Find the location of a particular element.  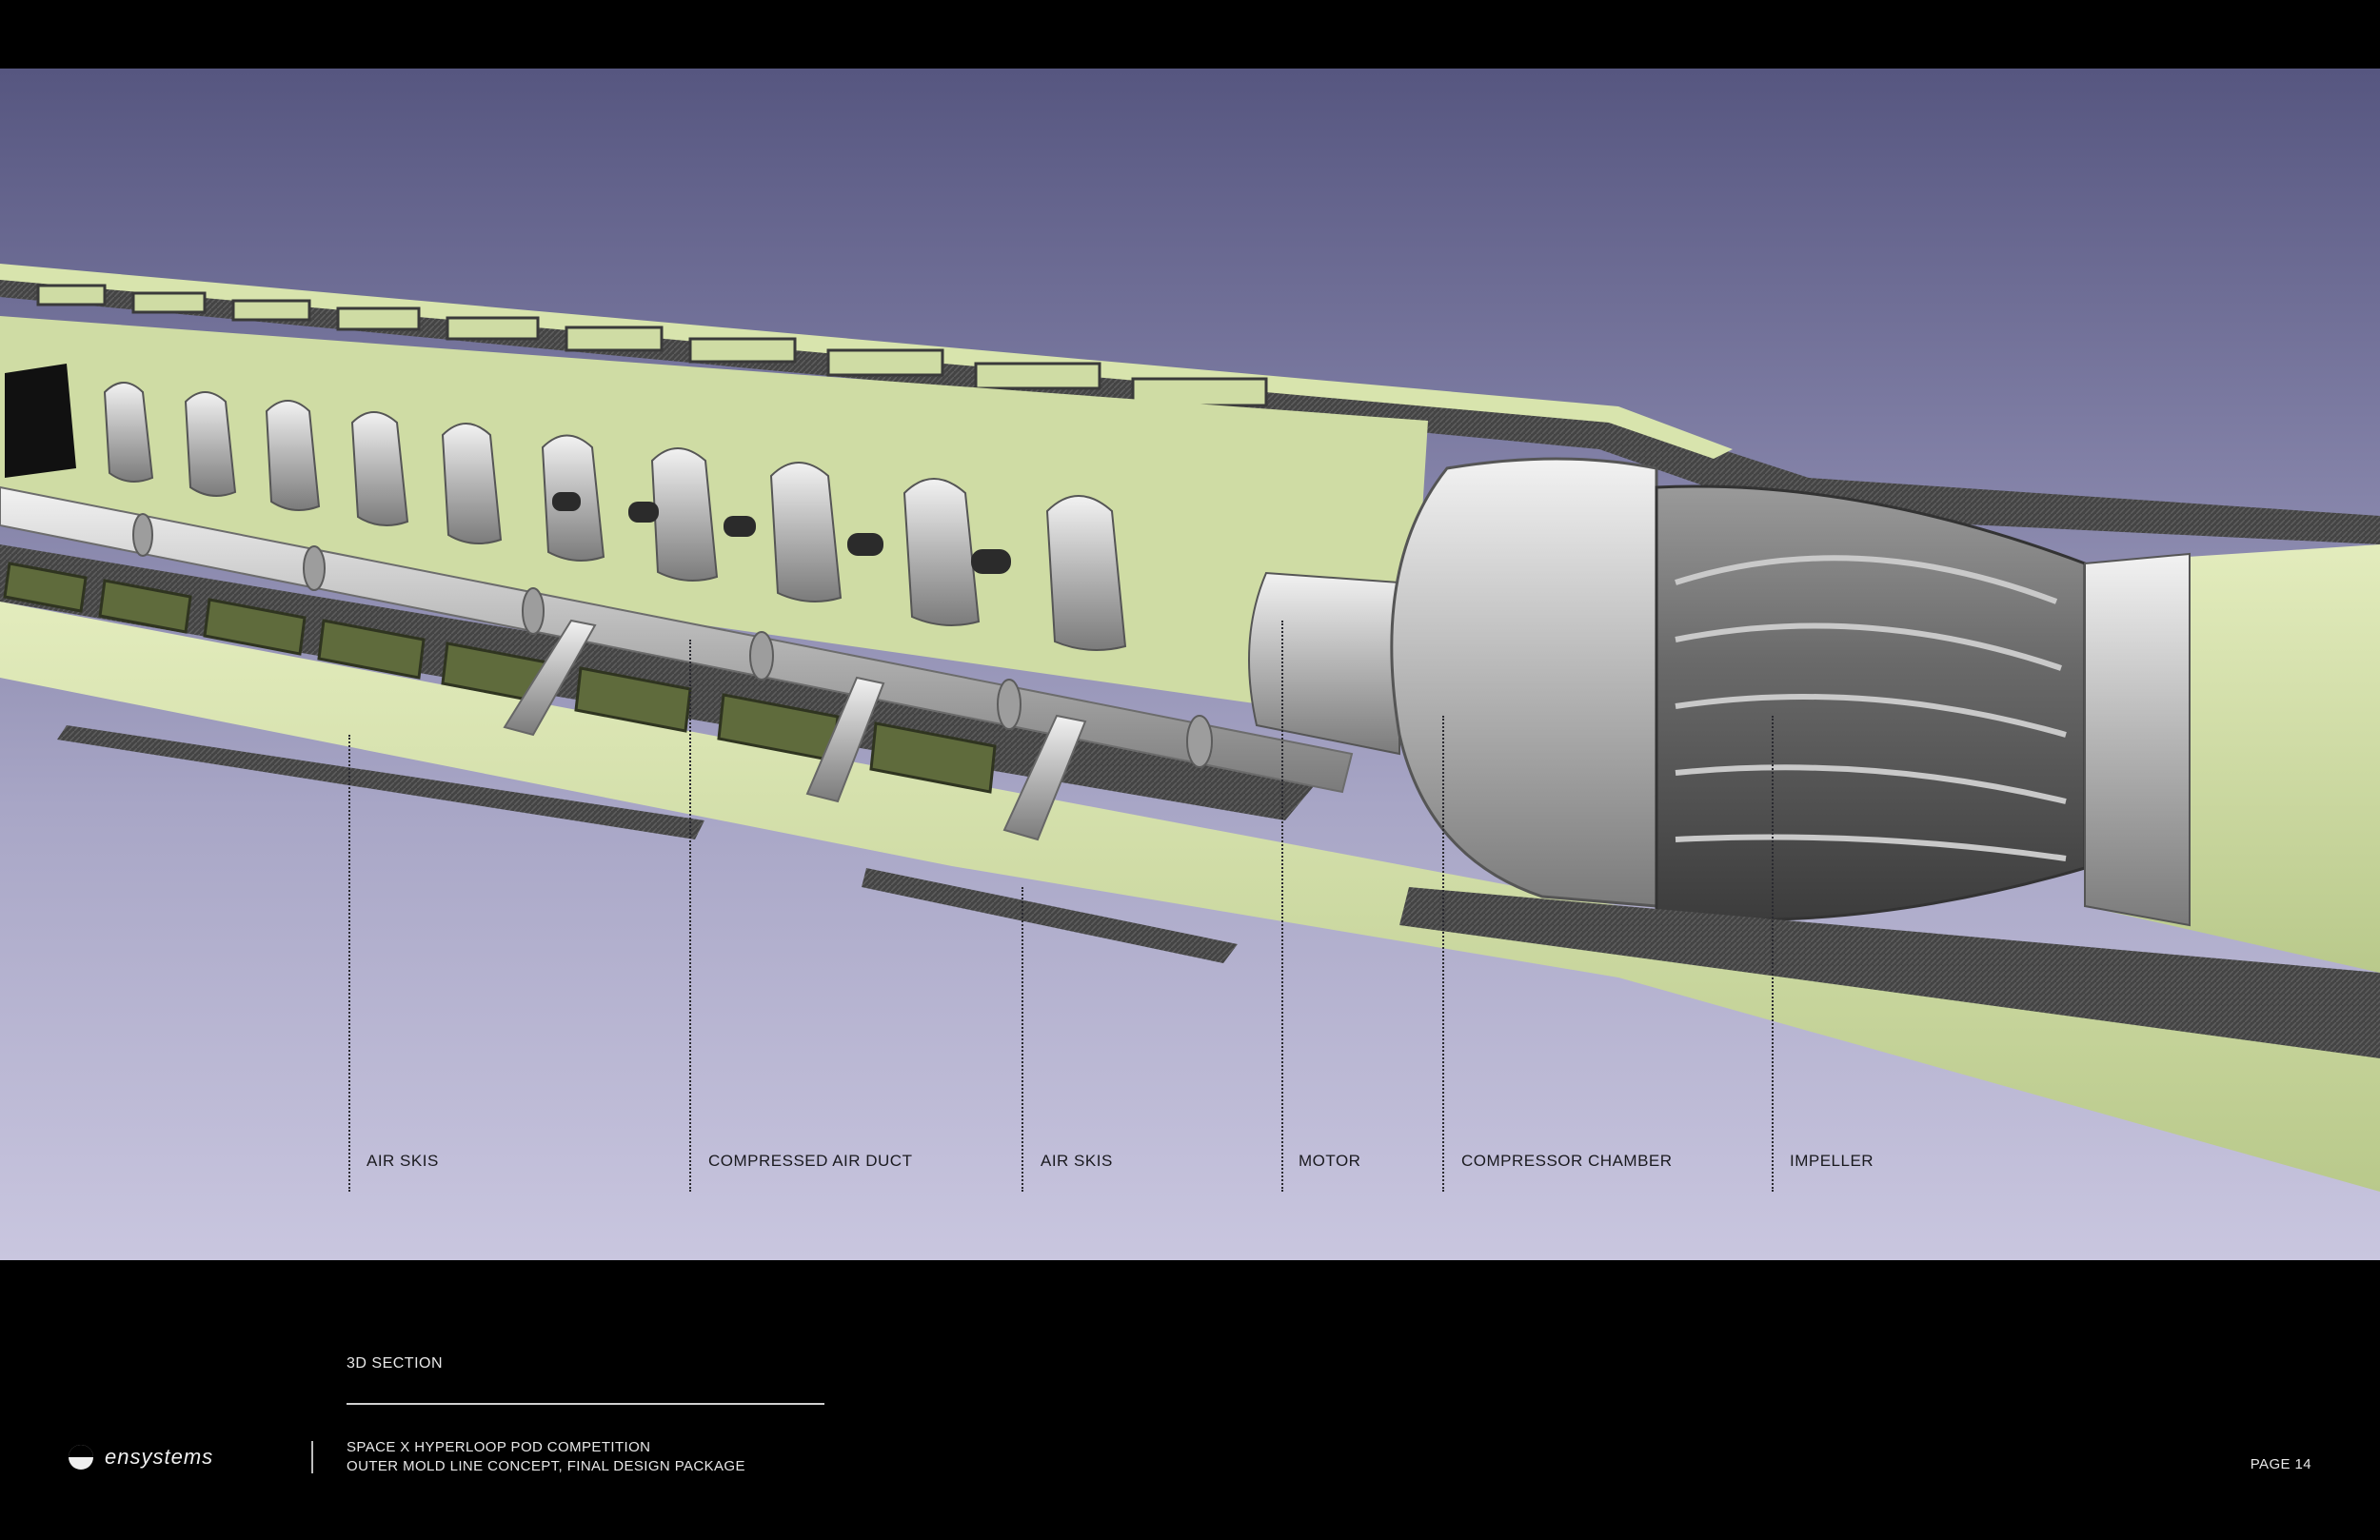

callout-line-compressor-chamber is located at coordinates (1443, 954).